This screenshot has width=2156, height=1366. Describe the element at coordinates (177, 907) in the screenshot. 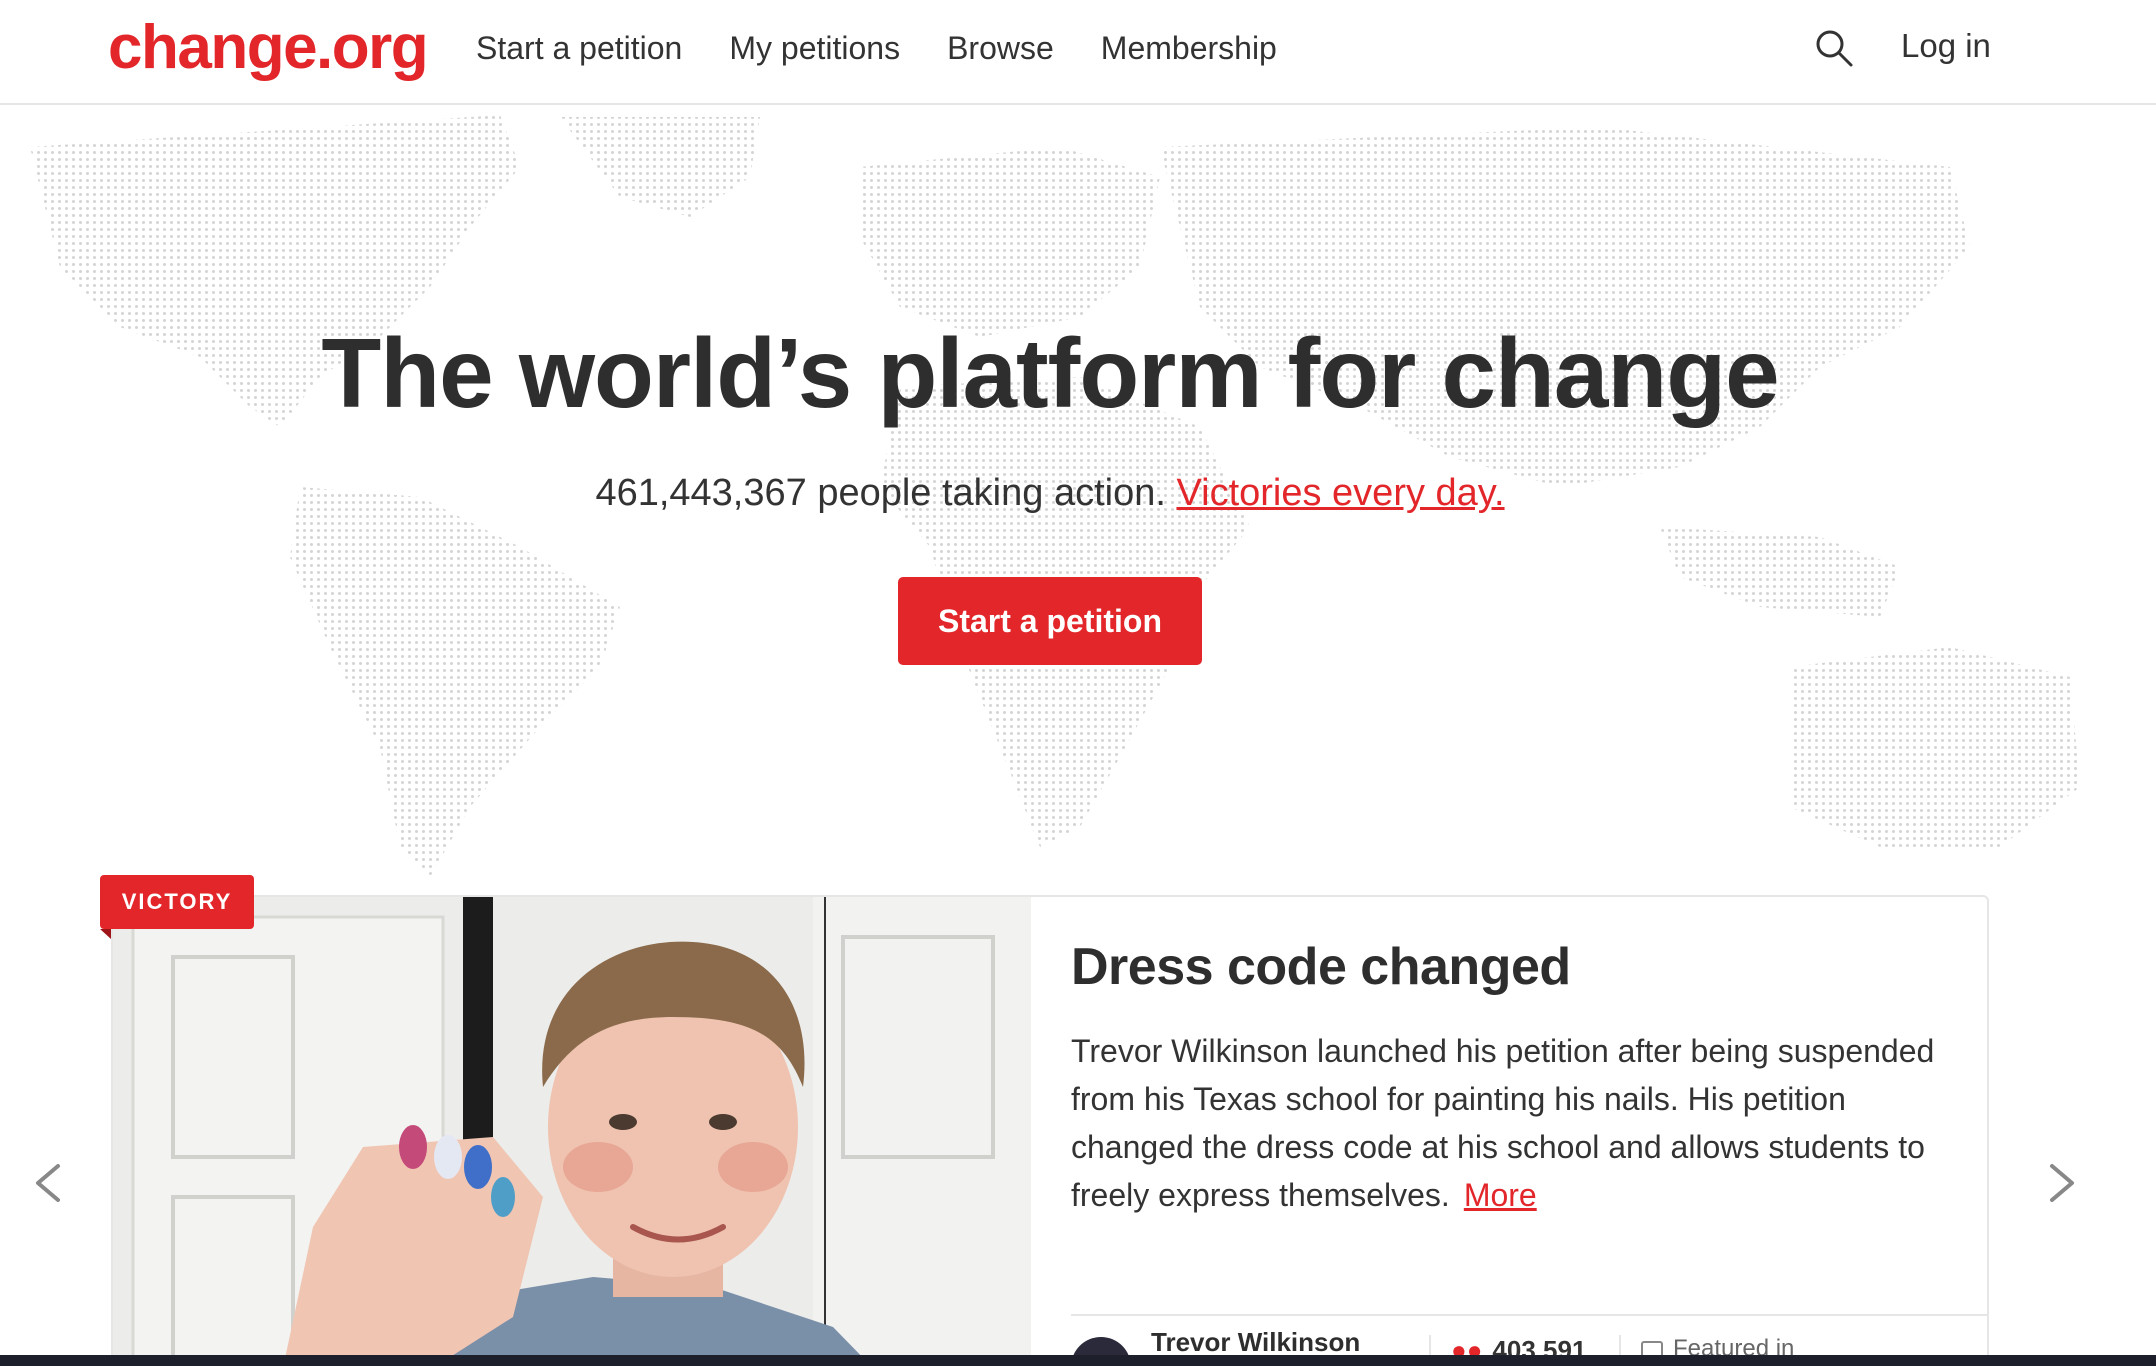

I see `victory-badge: VICTORY` at that location.